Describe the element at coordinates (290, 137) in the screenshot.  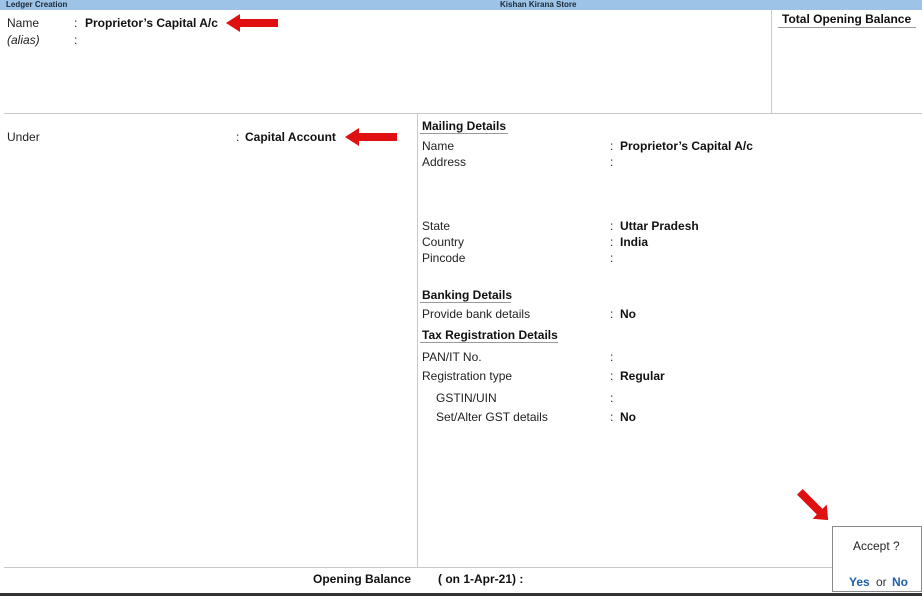
I see `under-field: Capital Account` at that location.